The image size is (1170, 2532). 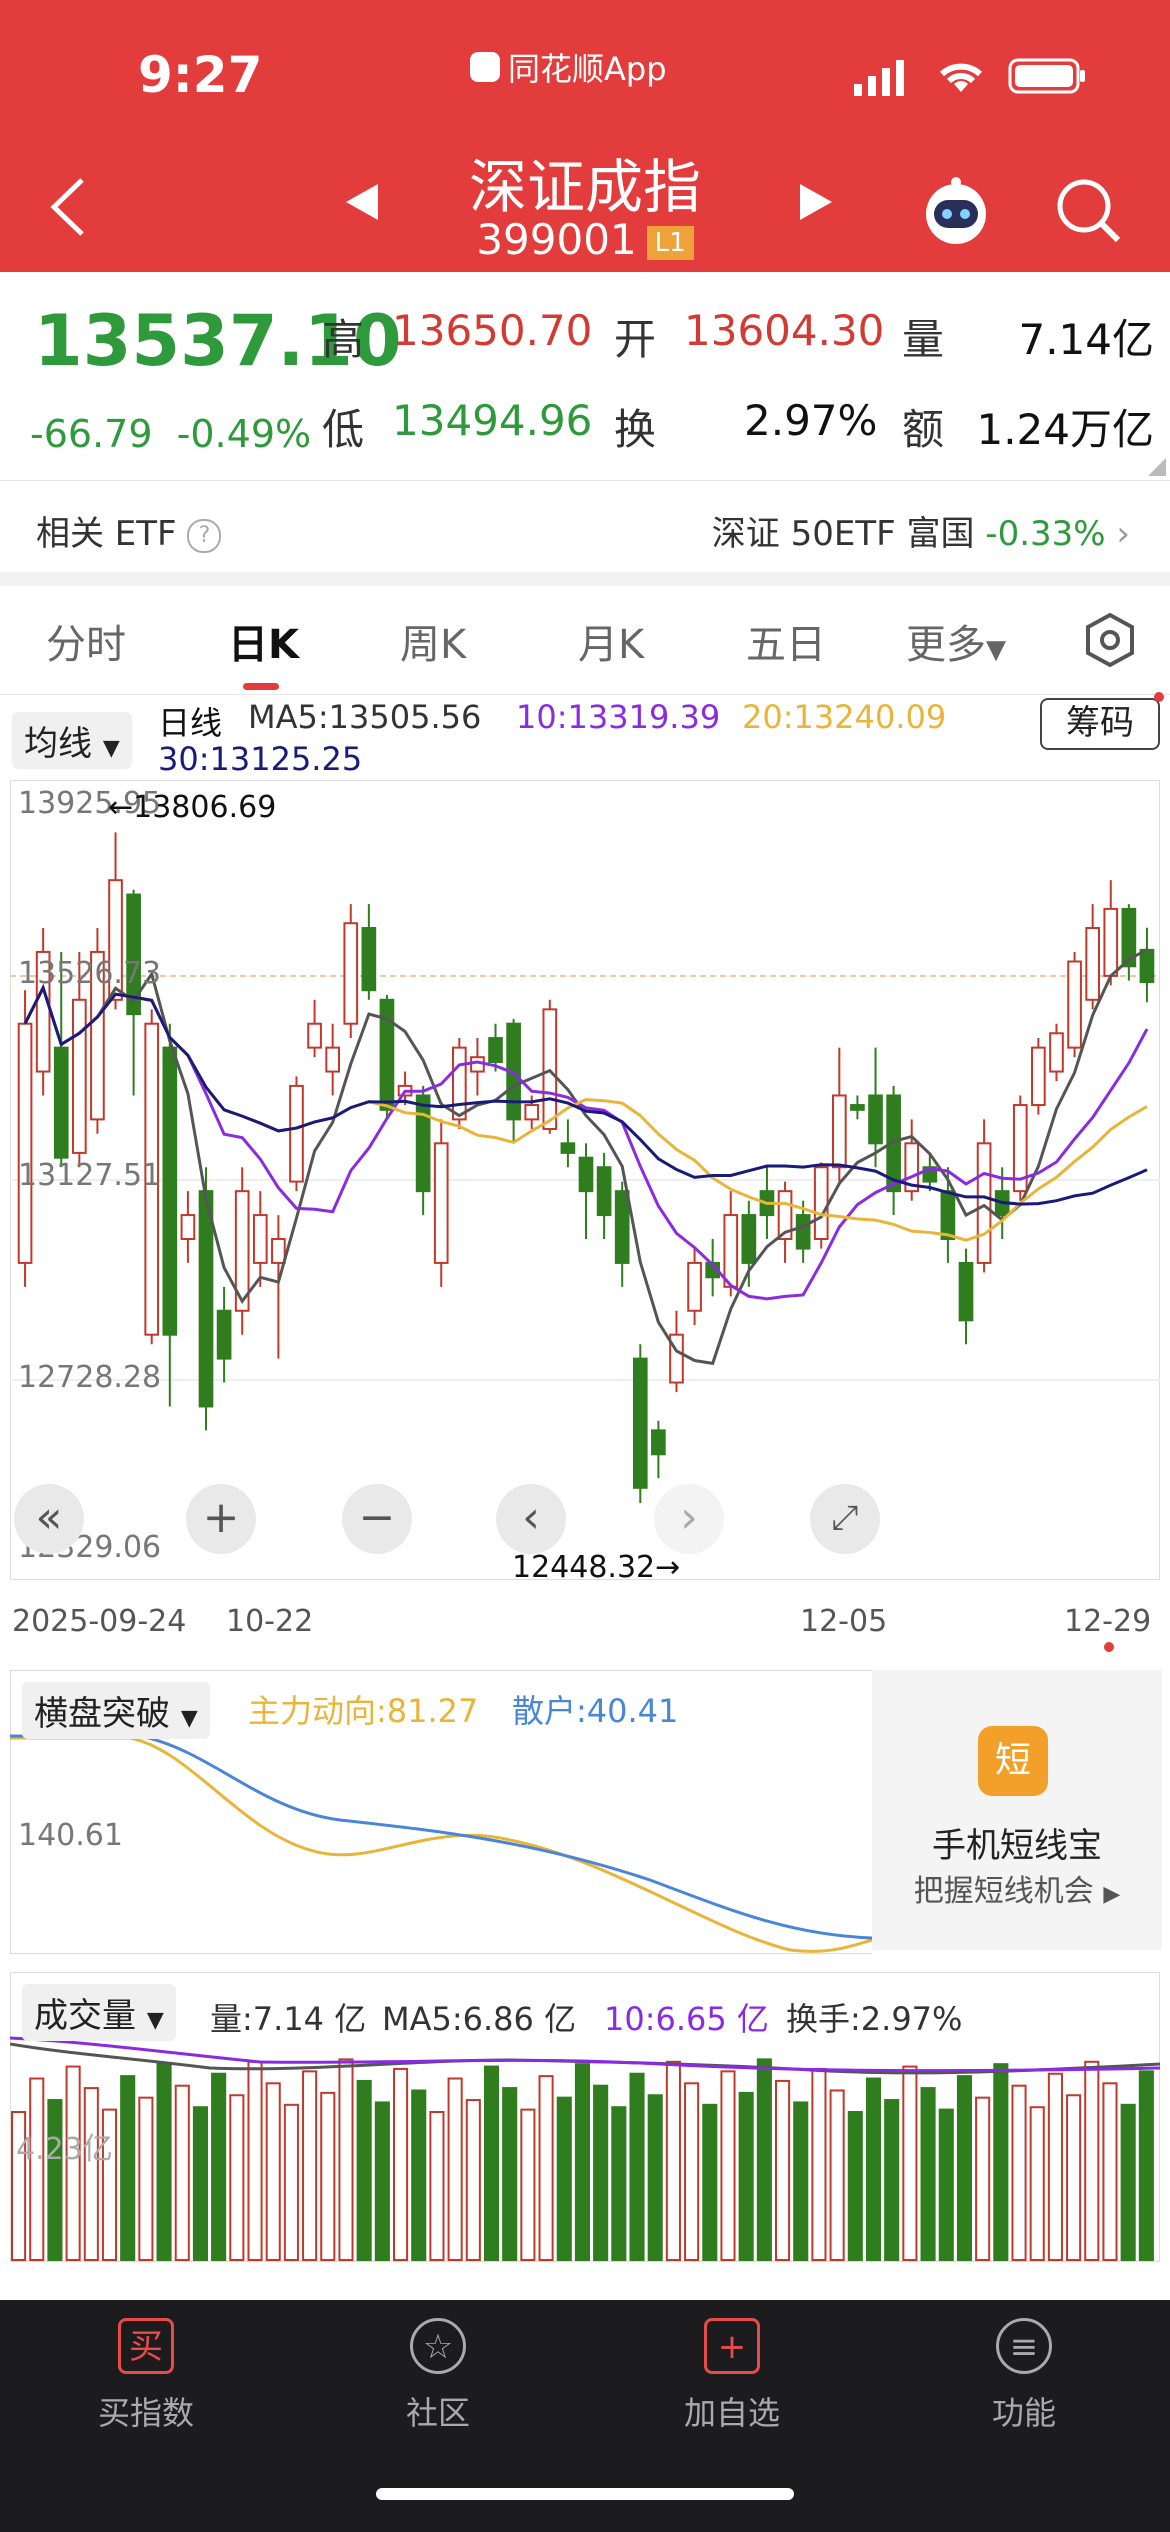 I want to click on chip-distribution-button: 筹码, so click(x=1100, y=724).